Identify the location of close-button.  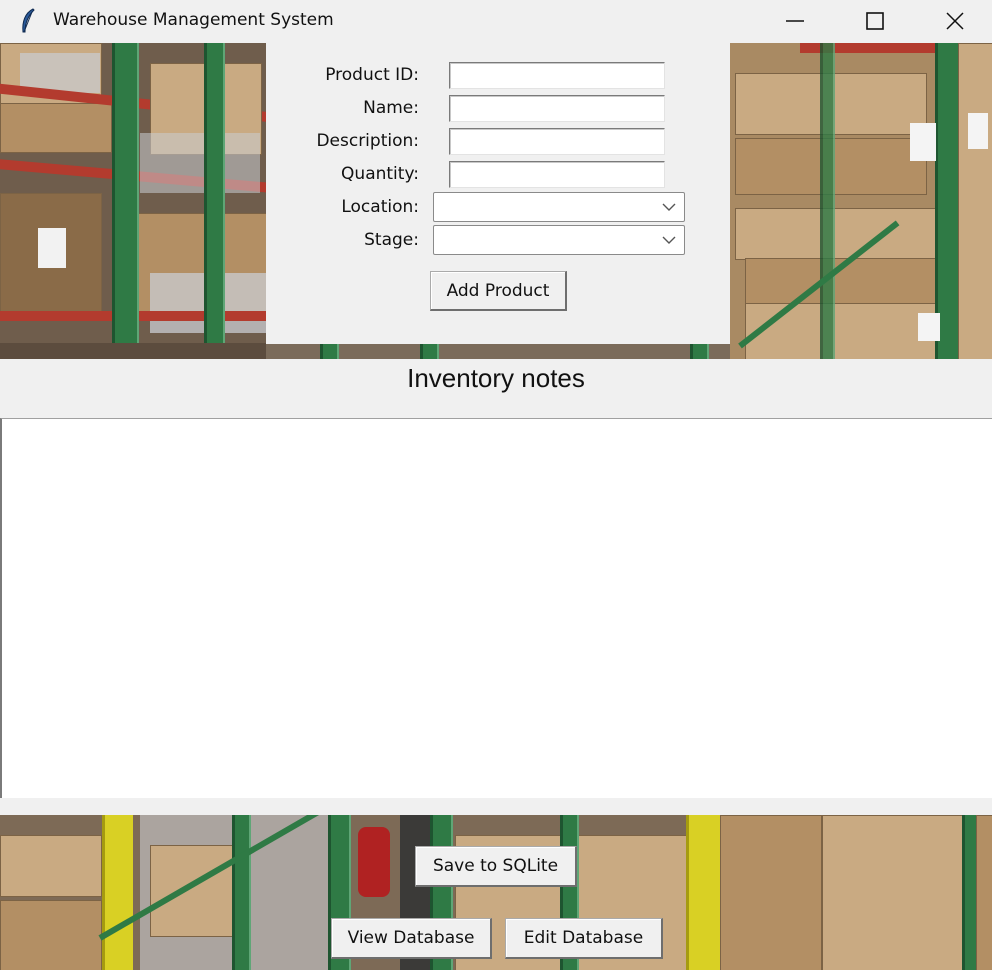
(953, 21).